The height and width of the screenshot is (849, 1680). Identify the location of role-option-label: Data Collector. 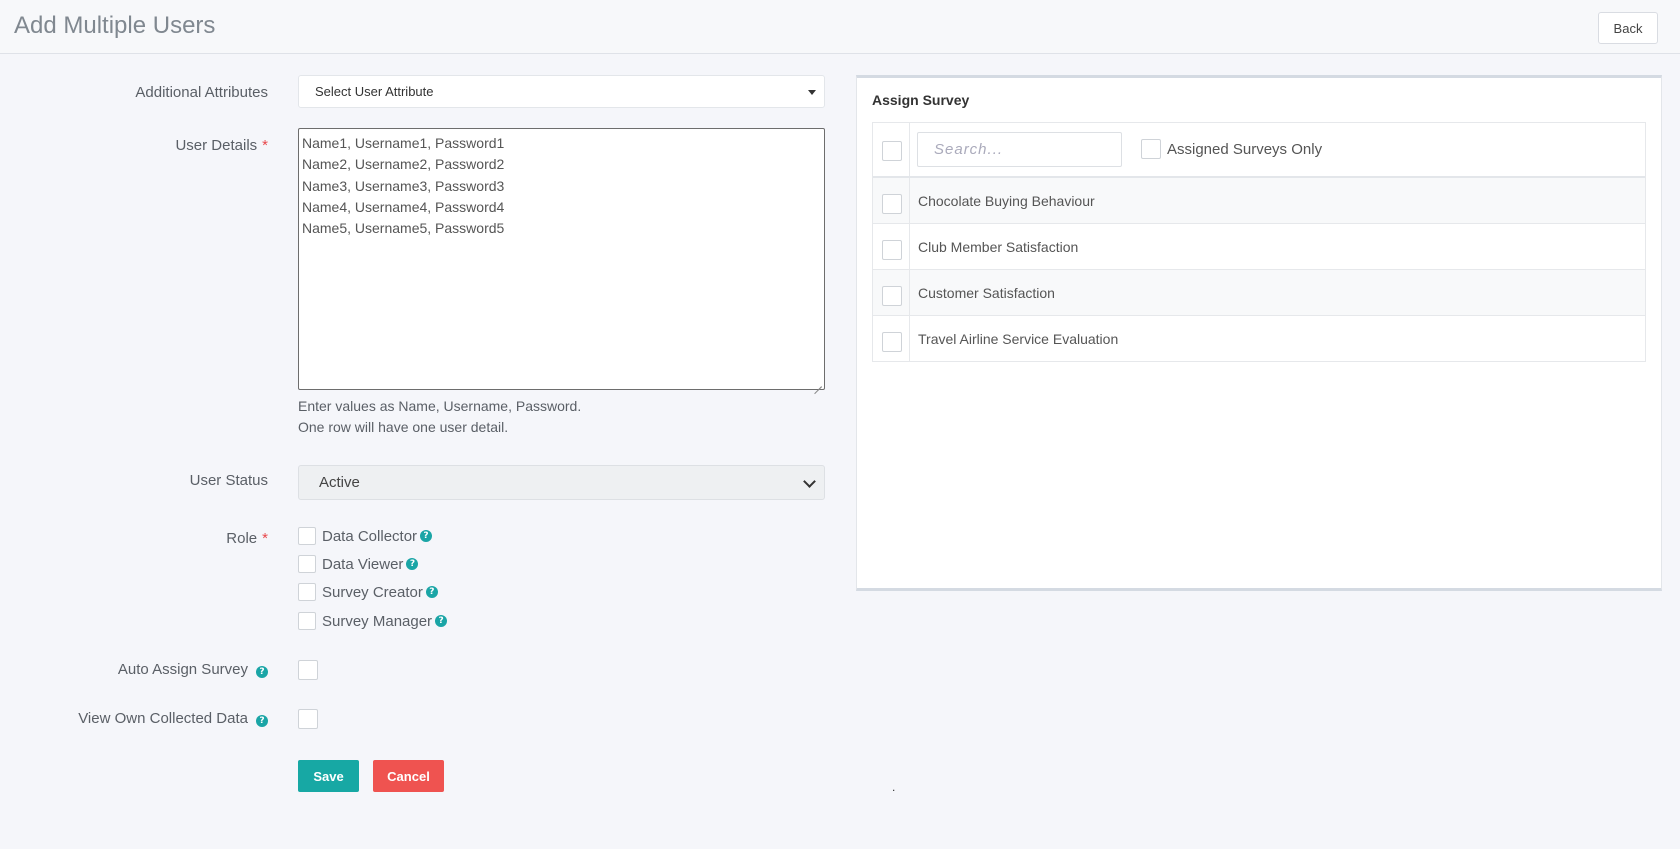
(370, 536).